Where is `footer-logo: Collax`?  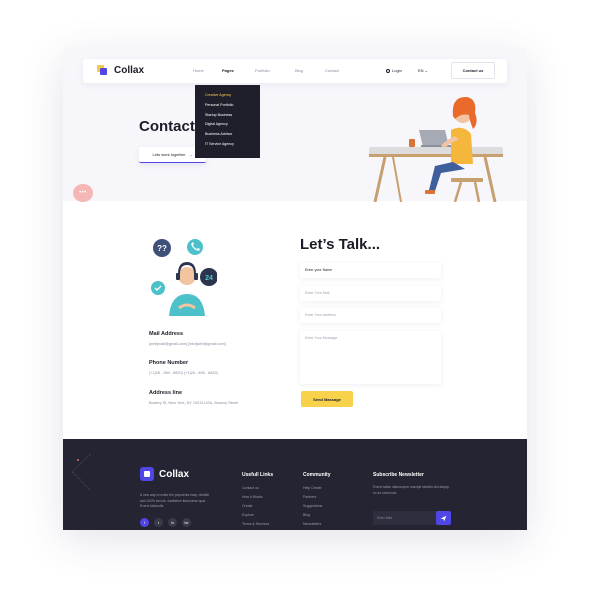 footer-logo: Collax is located at coordinates (164, 474).